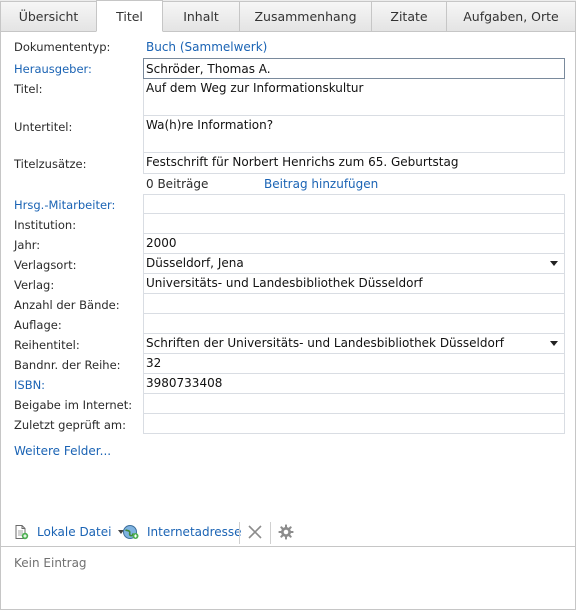  What do you see at coordinates (70, 425) in the screenshot?
I see `geprueft-label: Zuletzt geprüft am:` at bounding box center [70, 425].